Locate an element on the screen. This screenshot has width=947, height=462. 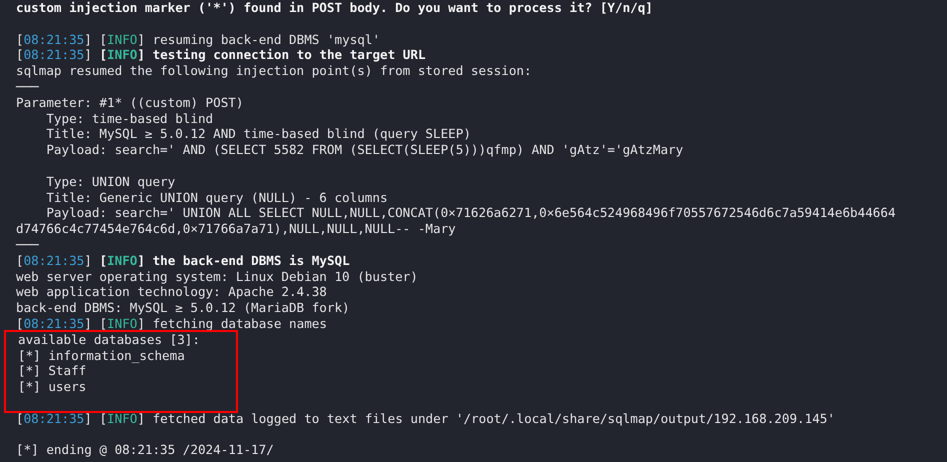
output-line: [*] Staff is located at coordinates (52, 371).